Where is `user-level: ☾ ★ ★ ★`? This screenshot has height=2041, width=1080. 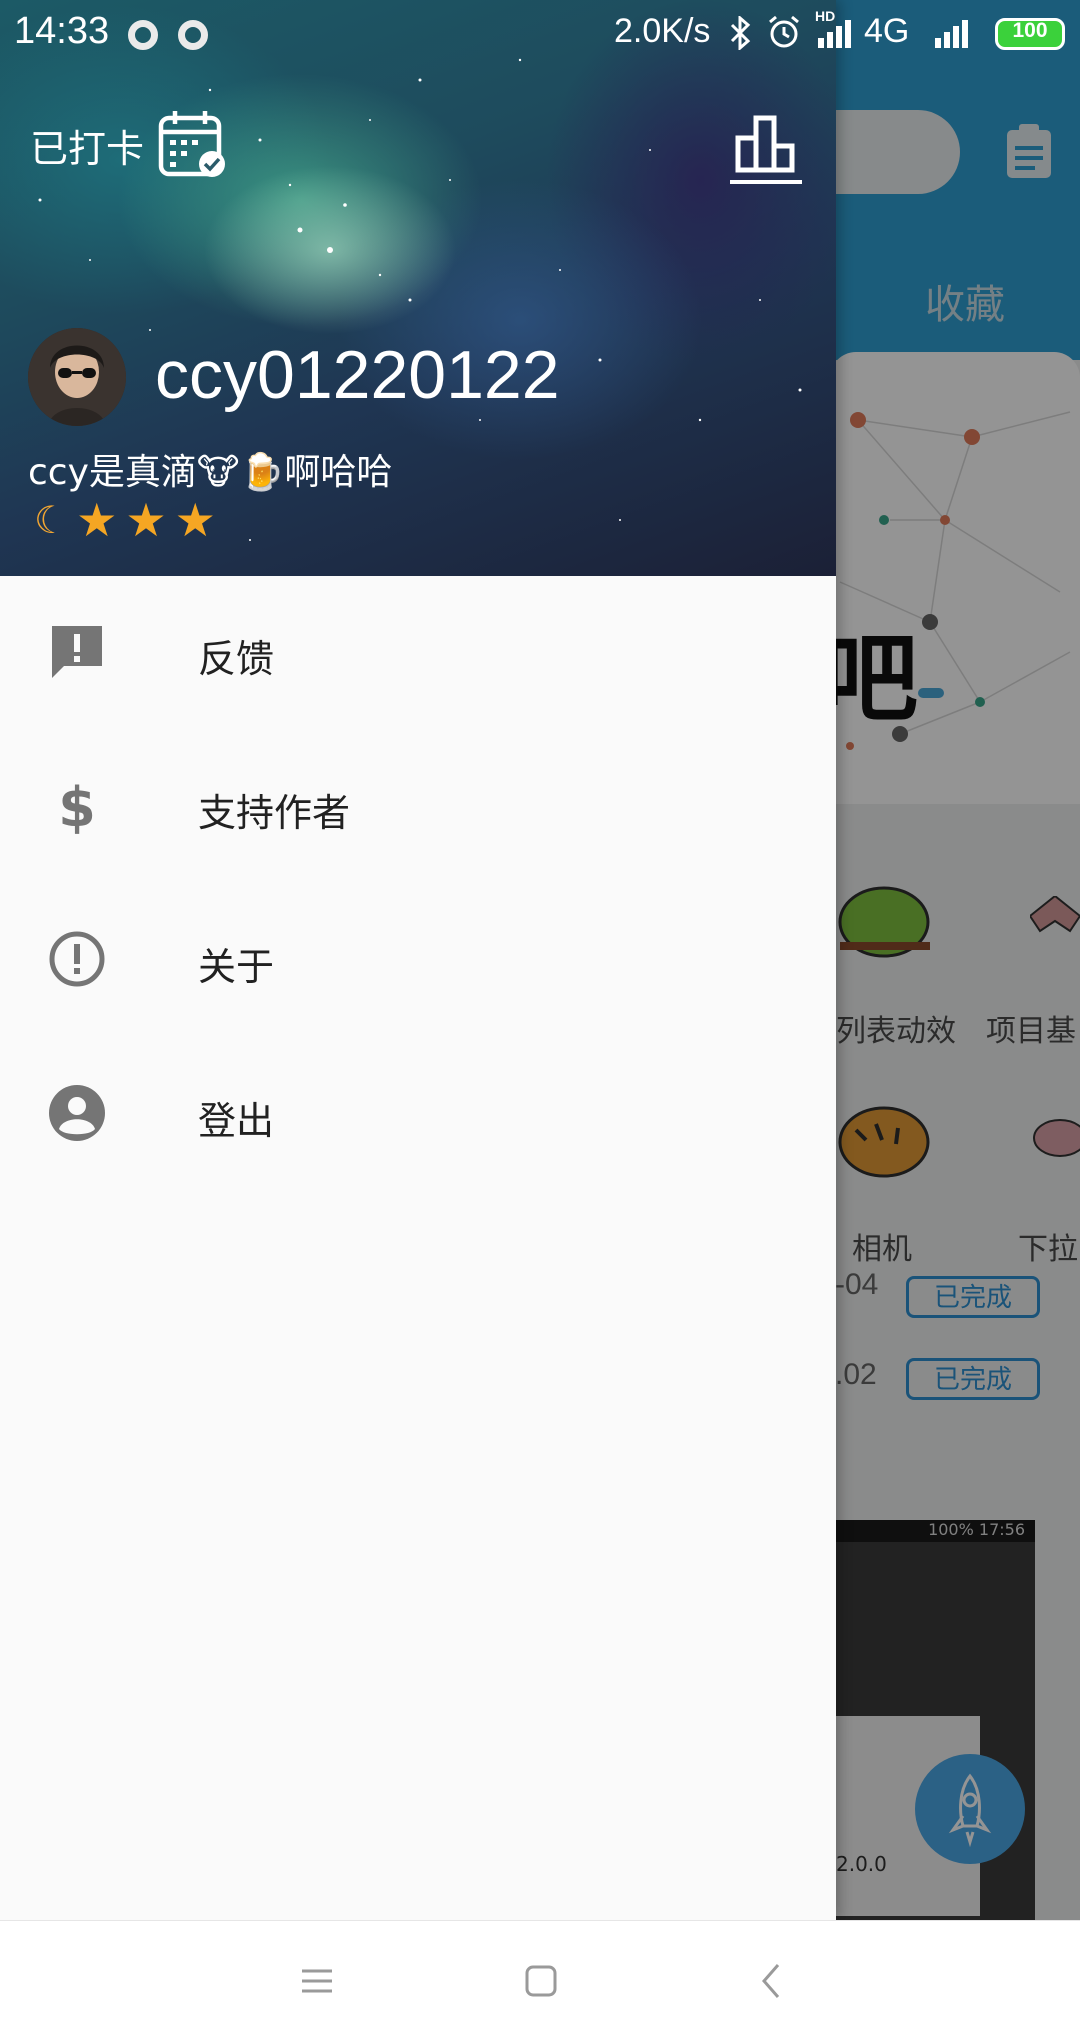 user-level: ☾ ★ ★ ★ is located at coordinates (125, 520).